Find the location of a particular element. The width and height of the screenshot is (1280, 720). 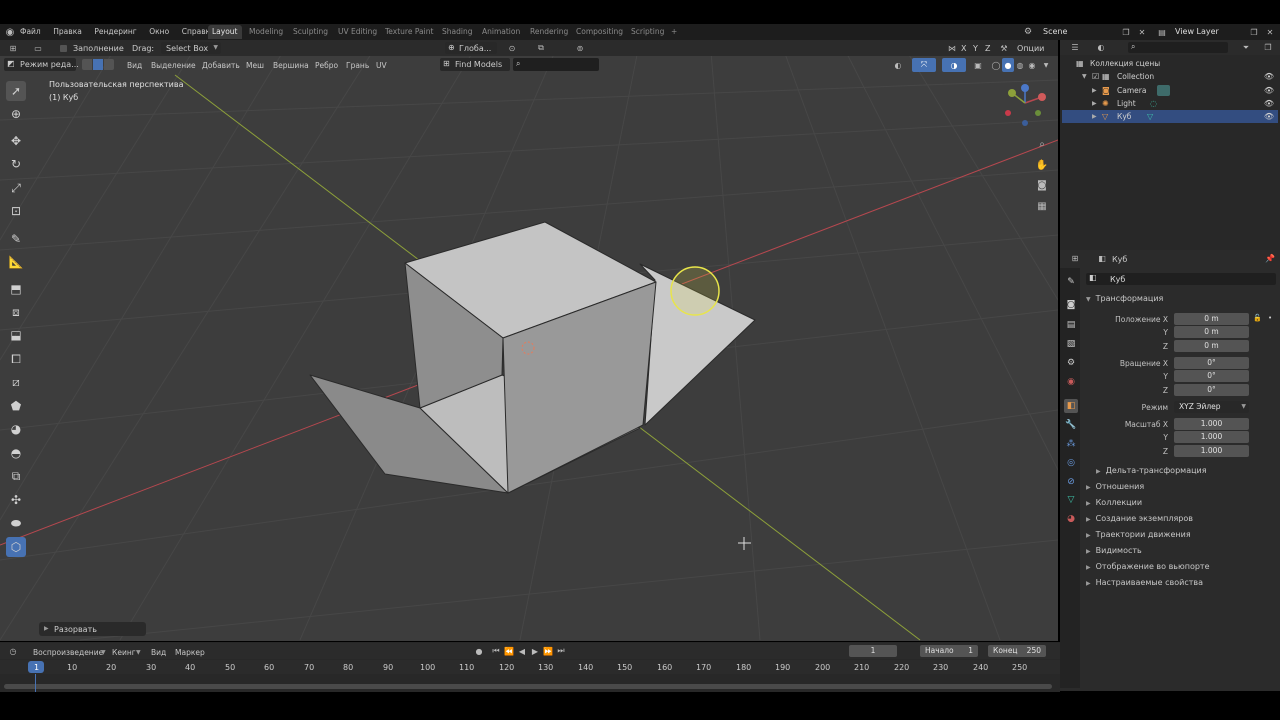

xray-toggle-icon: ▣ is located at coordinates (978, 65).